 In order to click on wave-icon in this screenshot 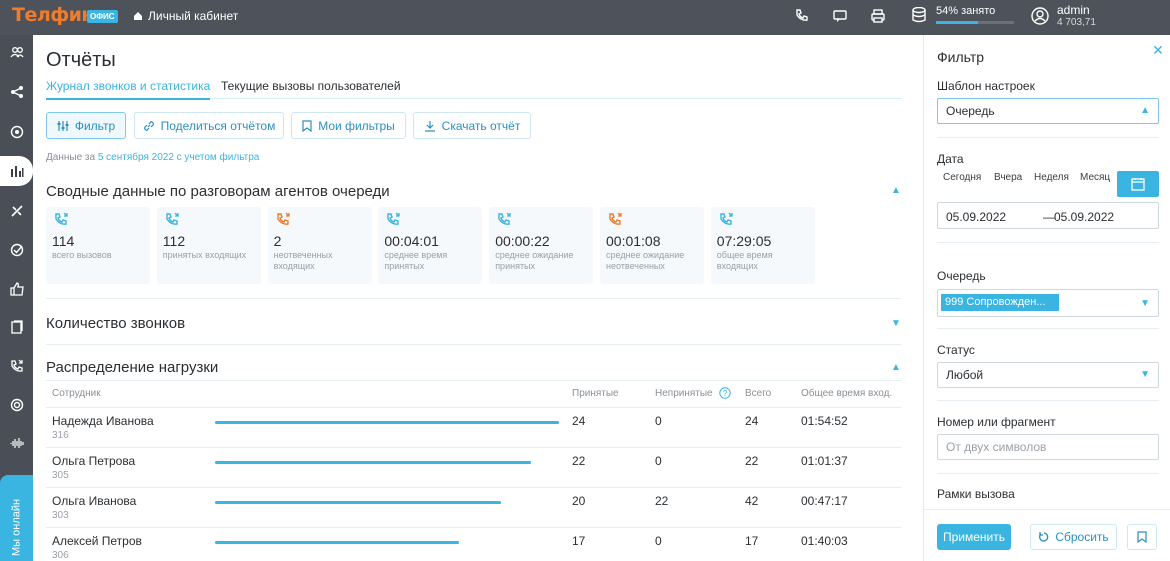, I will do `click(16, 443)`.